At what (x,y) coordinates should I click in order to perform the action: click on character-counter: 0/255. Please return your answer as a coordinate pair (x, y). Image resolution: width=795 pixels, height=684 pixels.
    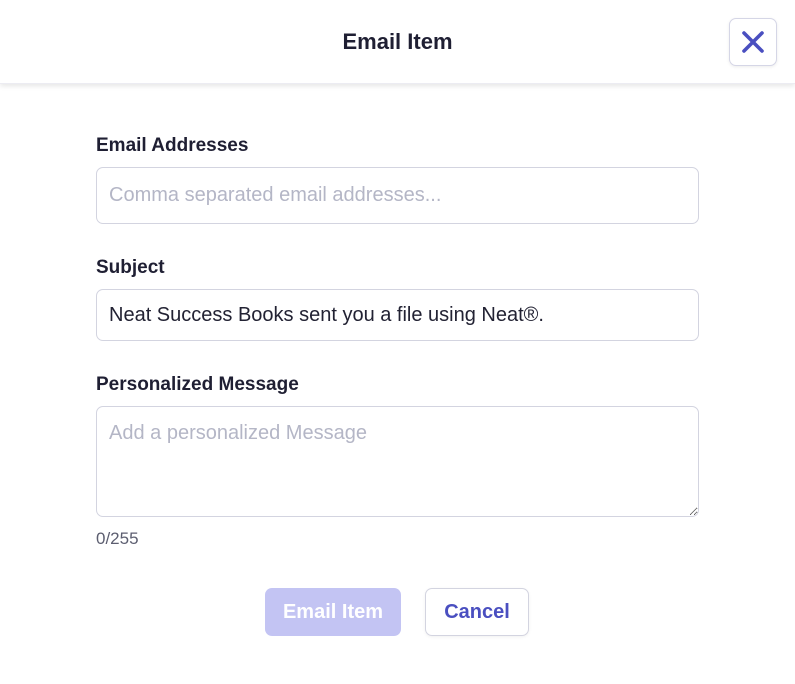
    Looking at the image, I should click on (117, 538).